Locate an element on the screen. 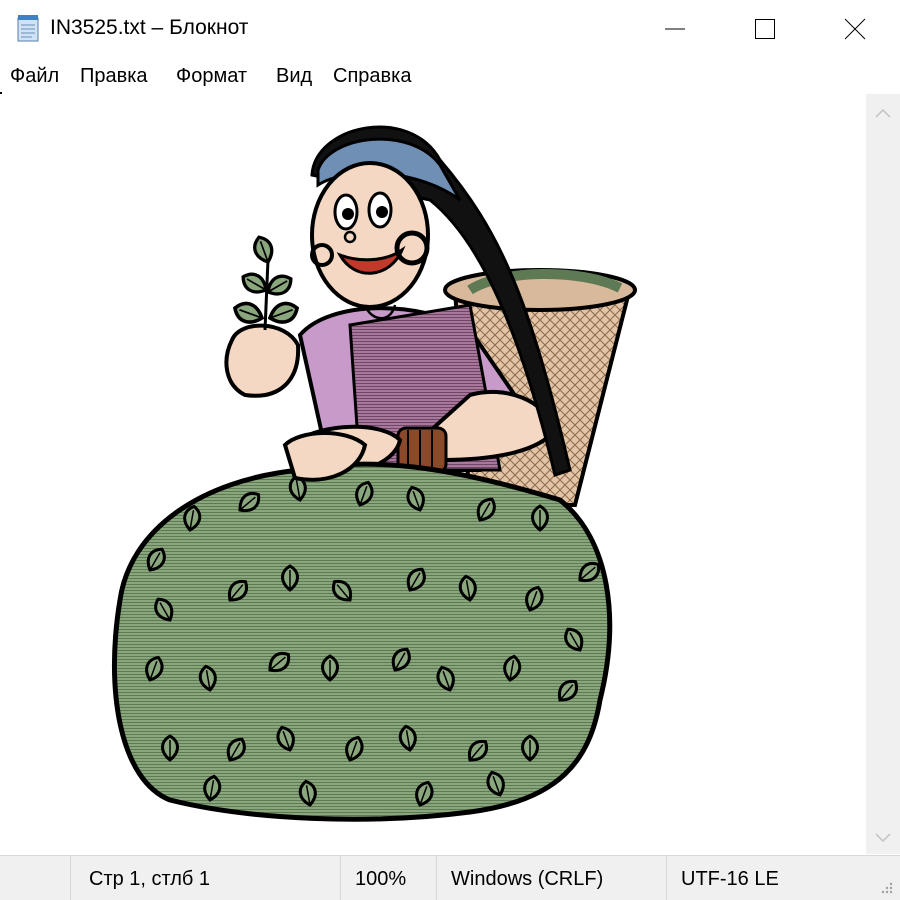  close-button is located at coordinates (855, 29).